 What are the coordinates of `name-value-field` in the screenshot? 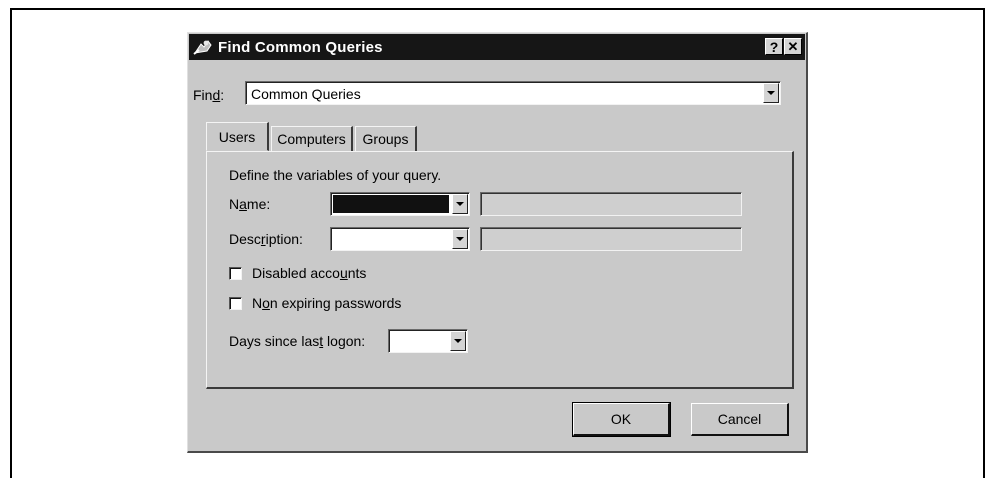 It's located at (611, 204).